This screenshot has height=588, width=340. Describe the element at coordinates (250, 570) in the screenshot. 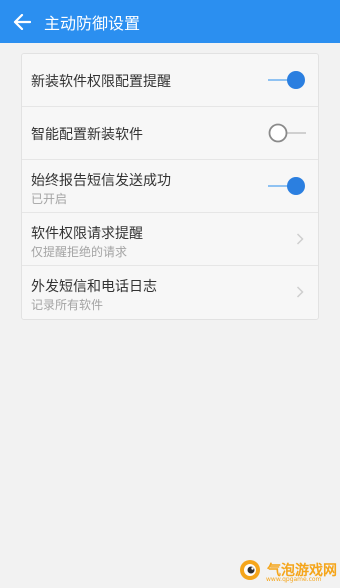

I see `bubble-logo-icon` at that location.